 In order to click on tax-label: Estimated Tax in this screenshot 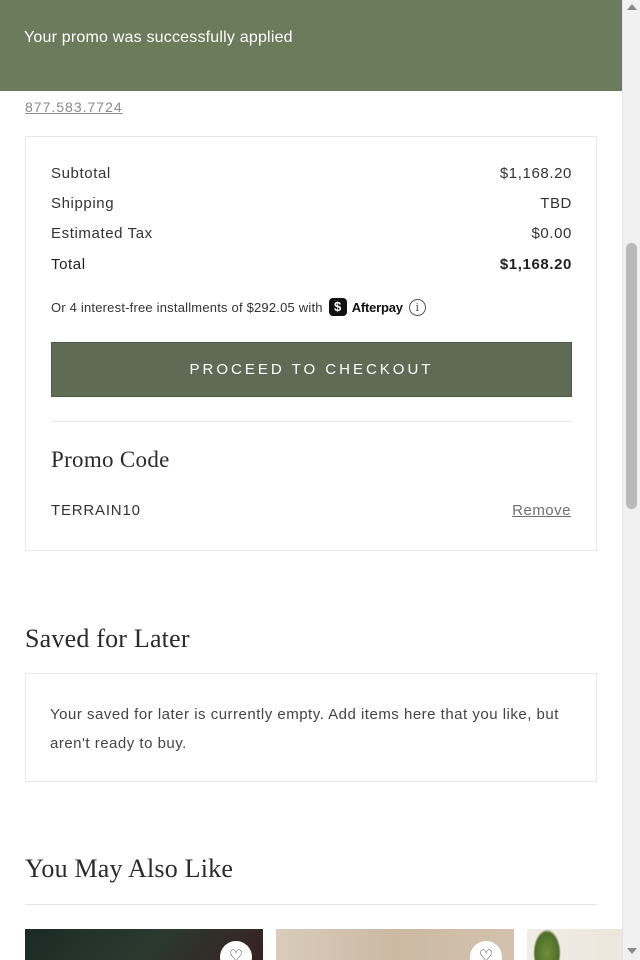, I will do `click(102, 233)`.